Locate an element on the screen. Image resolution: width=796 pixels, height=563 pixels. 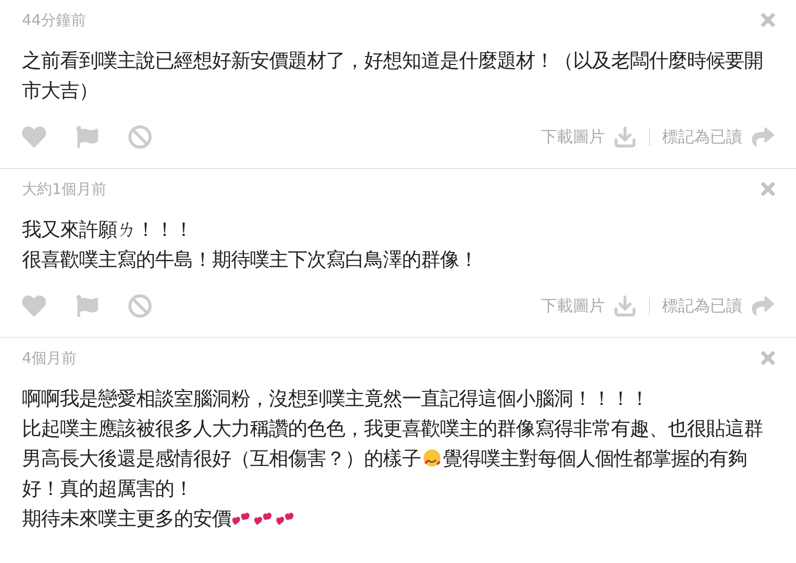
comment-text: 我又來許願ㄌ！！！ is located at coordinates (108, 230).